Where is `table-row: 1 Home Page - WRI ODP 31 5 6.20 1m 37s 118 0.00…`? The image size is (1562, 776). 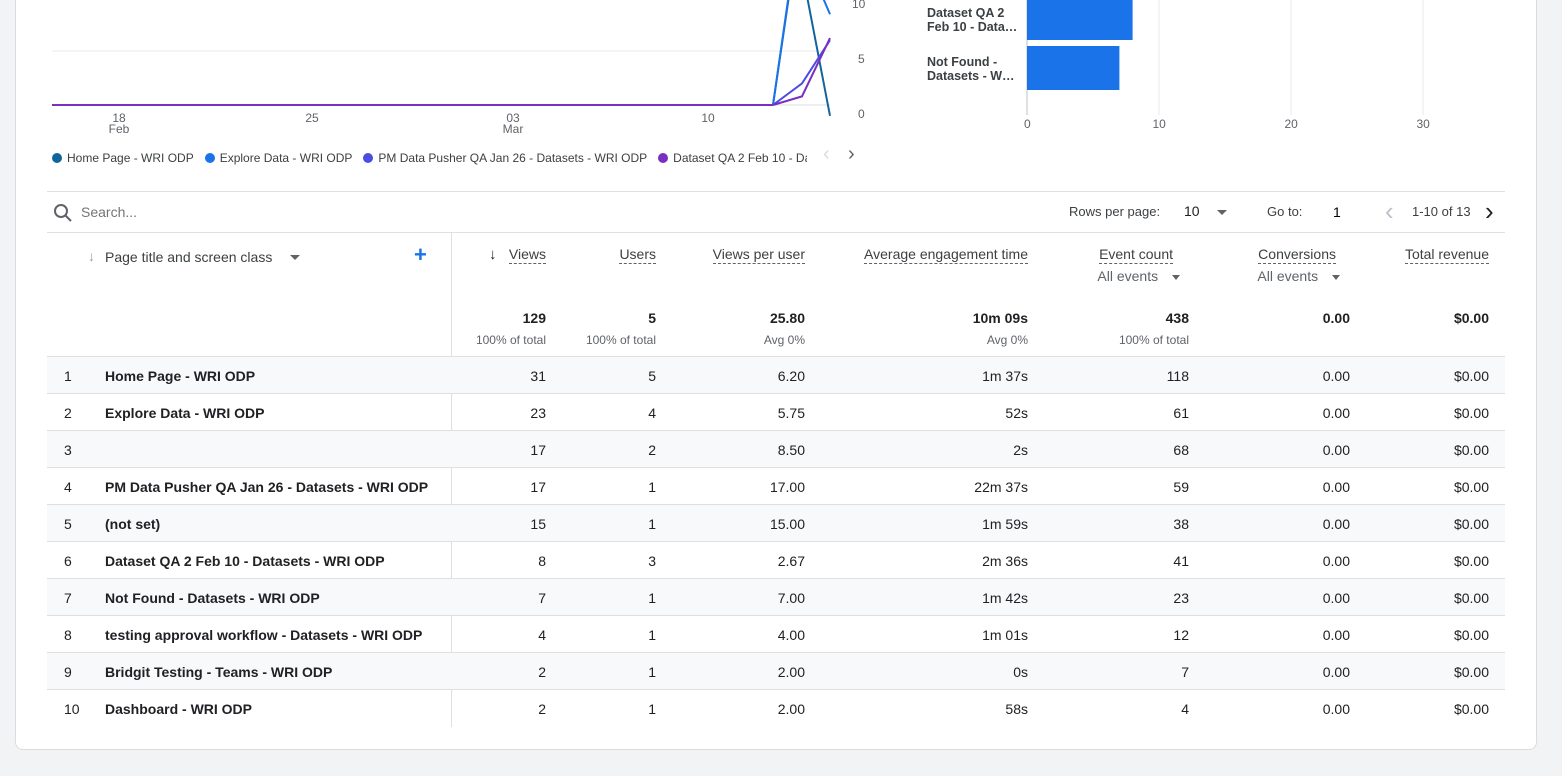
table-row: 1 Home Page - WRI ODP 31 5 6.20 1m 37s 118 0.00… is located at coordinates (776, 374).